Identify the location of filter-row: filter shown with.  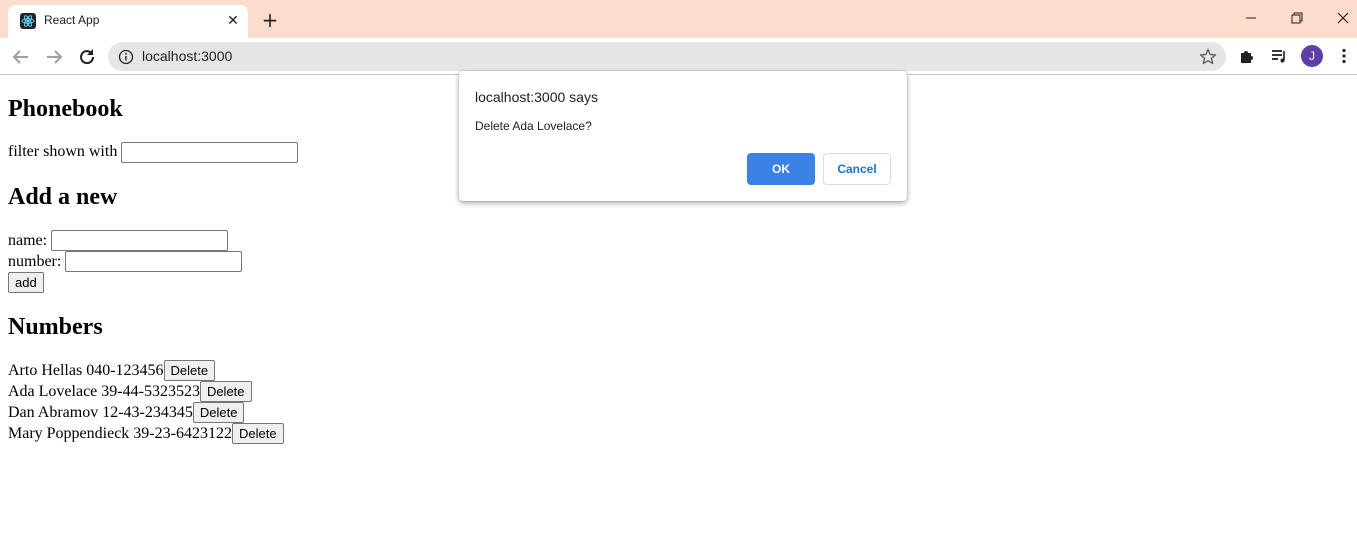
(153, 152).